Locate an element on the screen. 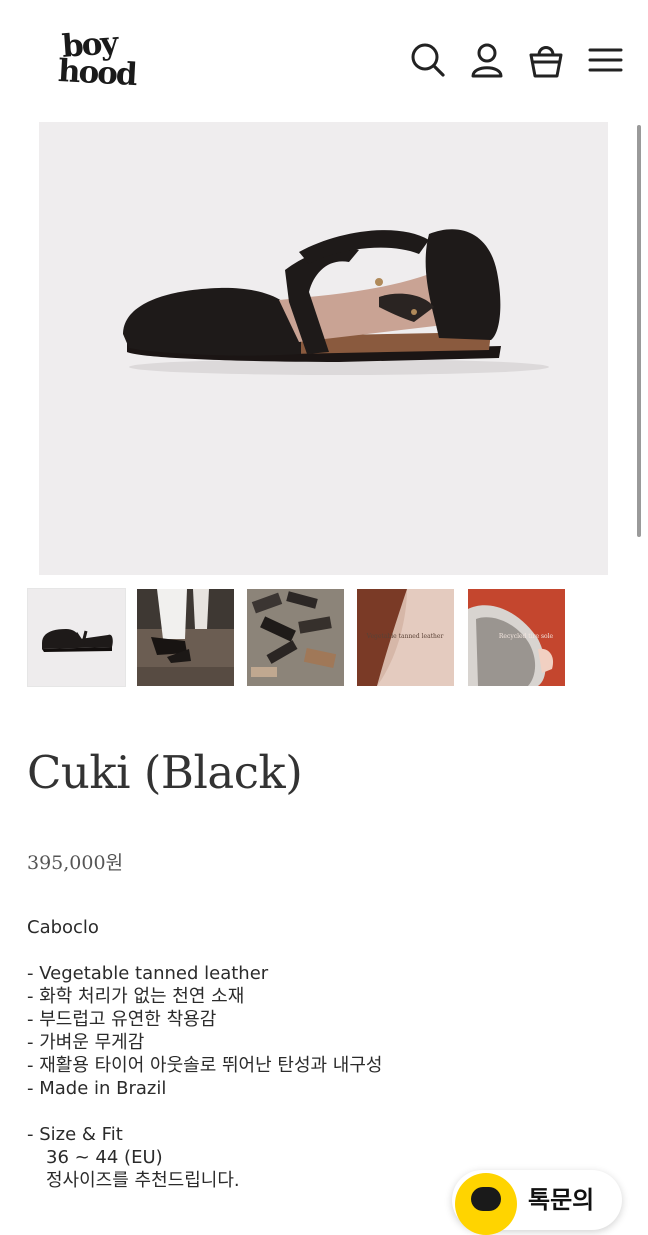 The height and width of the screenshot is (1235, 648). boyhood-logo: boy hood is located at coordinates (97, 60).